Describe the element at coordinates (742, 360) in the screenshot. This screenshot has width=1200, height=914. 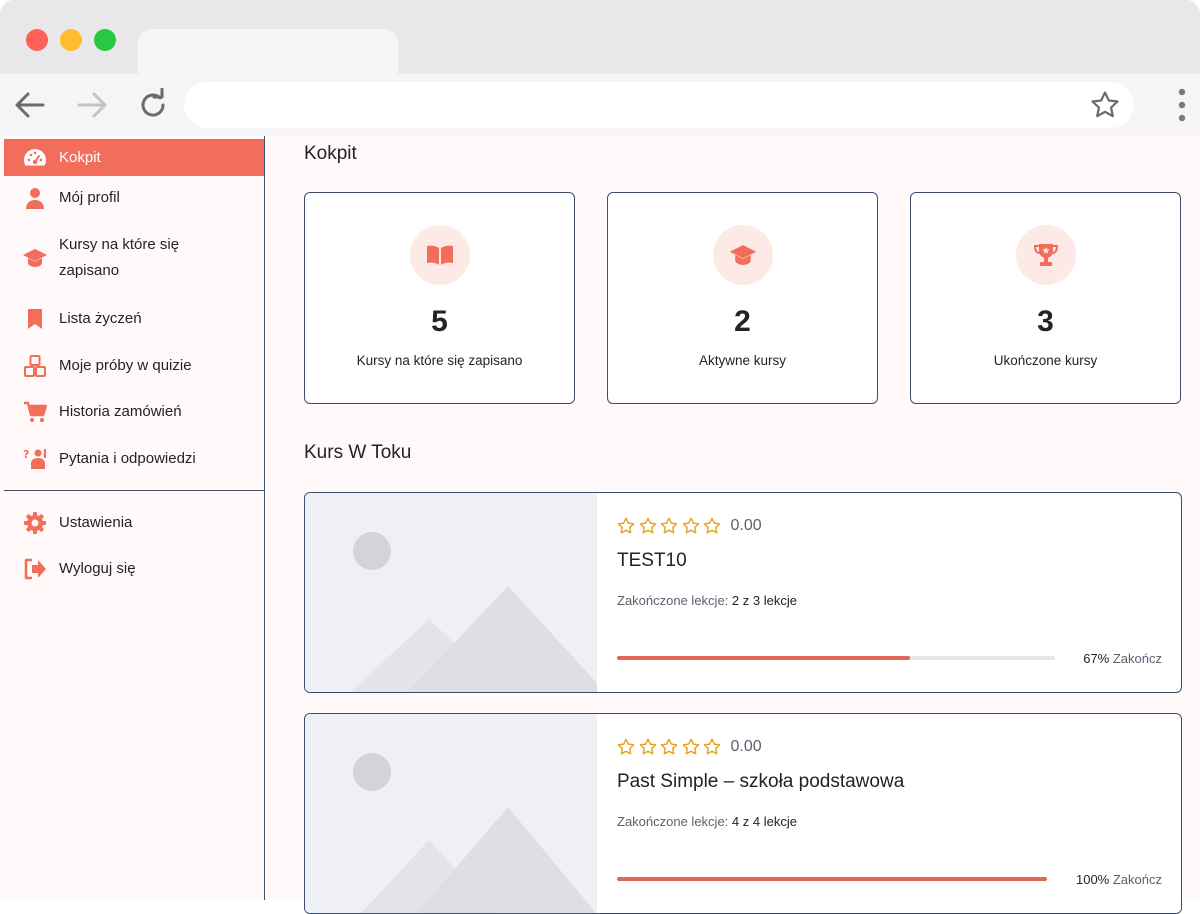
I see `stat-label: Aktywne kursy` at that location.